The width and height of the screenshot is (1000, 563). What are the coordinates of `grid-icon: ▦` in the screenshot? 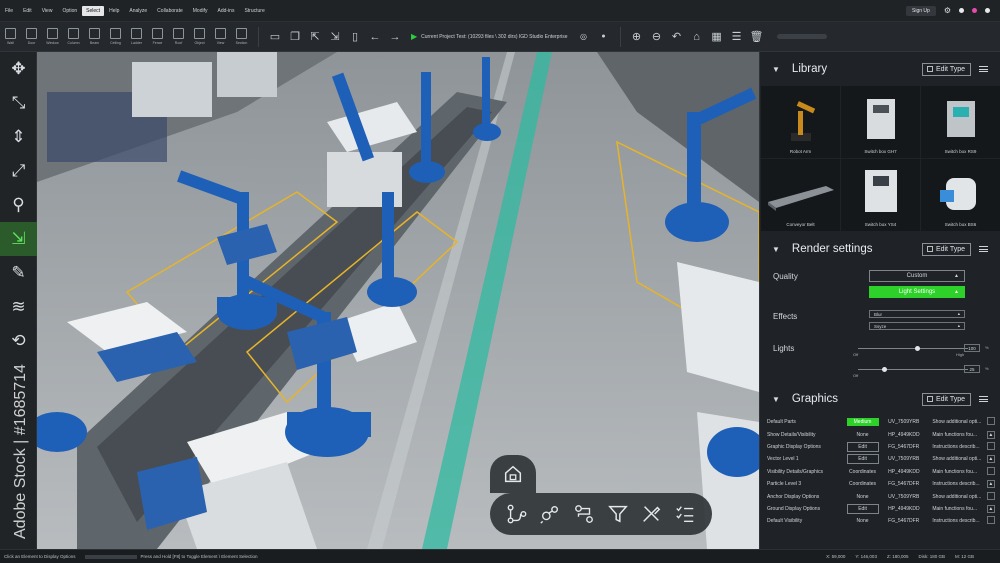 It's located at (717, 37).